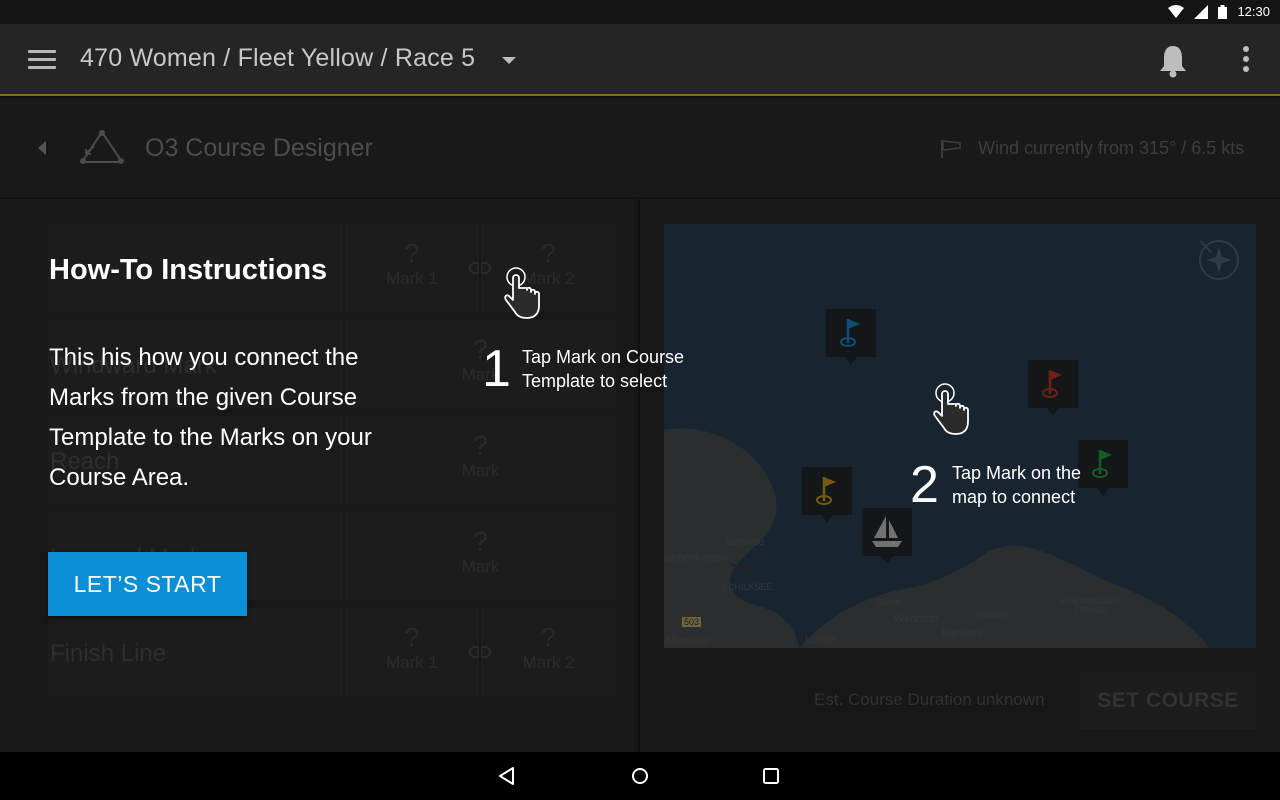  Describe the element at coordinates (1253, 11) in the screenshot. I see `status-time: 12:30` at that location.